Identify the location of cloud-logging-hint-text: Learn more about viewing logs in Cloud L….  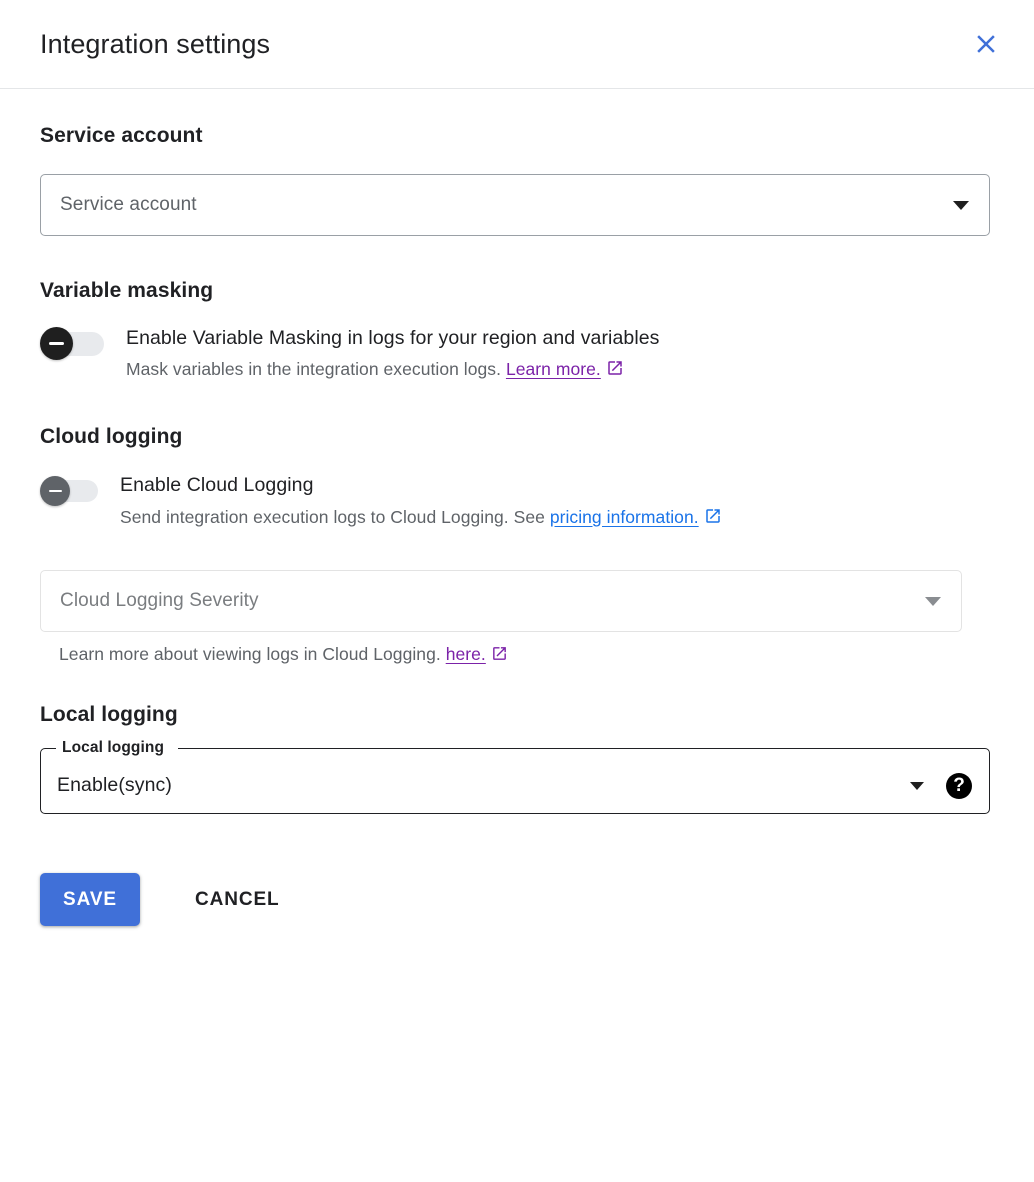
(252, 654).